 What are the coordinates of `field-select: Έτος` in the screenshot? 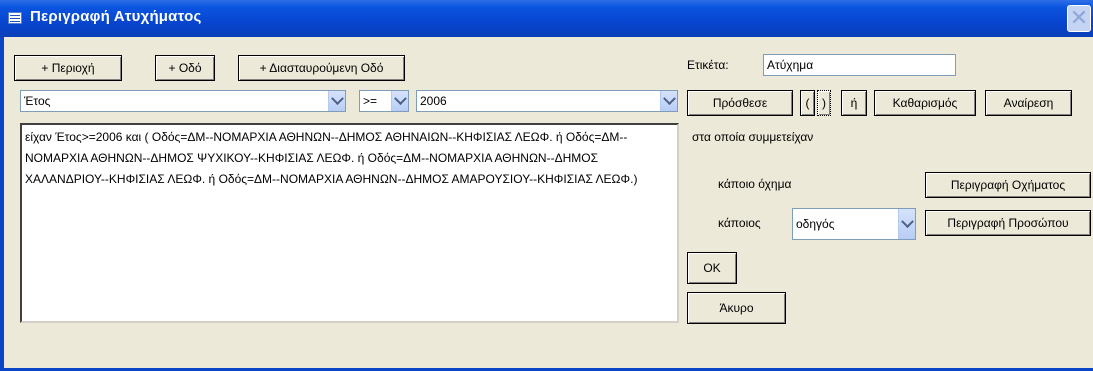 It's located at (183, 101).